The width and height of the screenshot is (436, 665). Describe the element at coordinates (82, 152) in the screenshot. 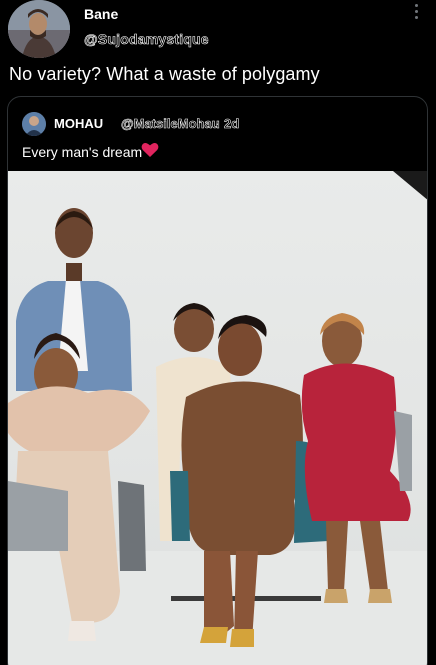

I see `quoted-text: Every man's dream` at that location.